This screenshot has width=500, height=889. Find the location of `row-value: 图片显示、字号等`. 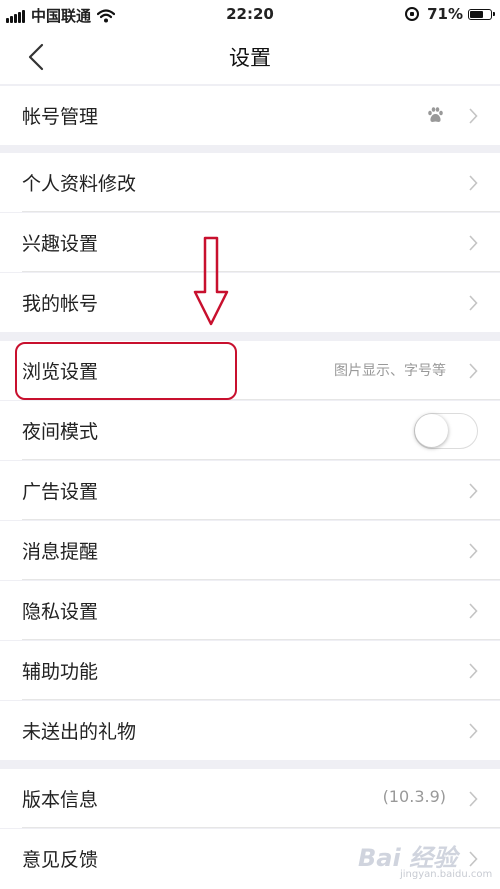

row-value: 图片显示、字号等 is located at coordinates (390, 371).